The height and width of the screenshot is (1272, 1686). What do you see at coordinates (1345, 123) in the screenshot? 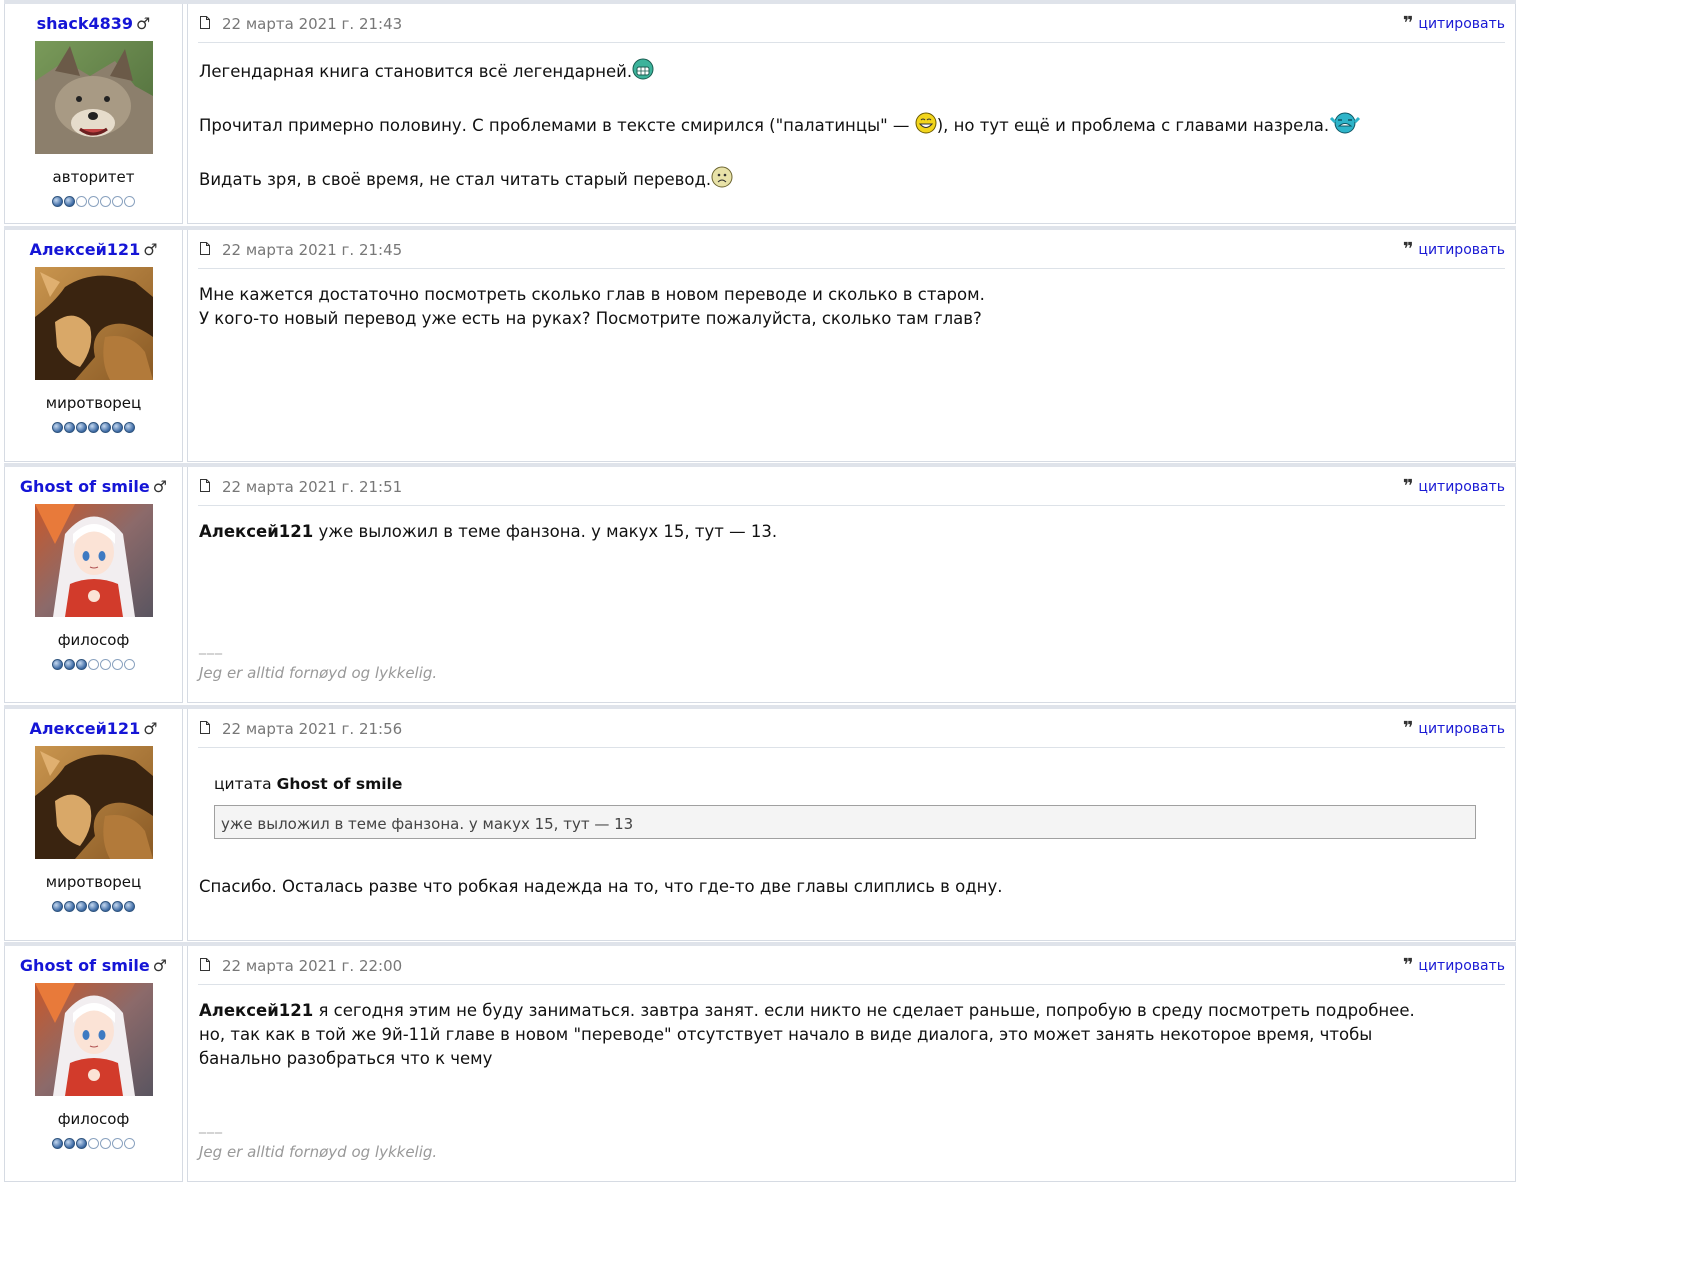
I see `crying-smiley-icon` at bounding box center [1345, 123].